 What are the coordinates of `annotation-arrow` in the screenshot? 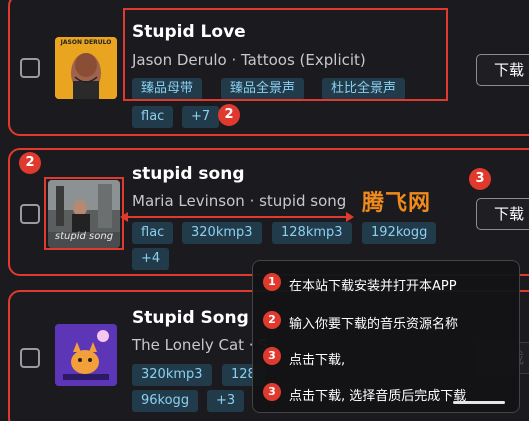 It's located at (237, 217).